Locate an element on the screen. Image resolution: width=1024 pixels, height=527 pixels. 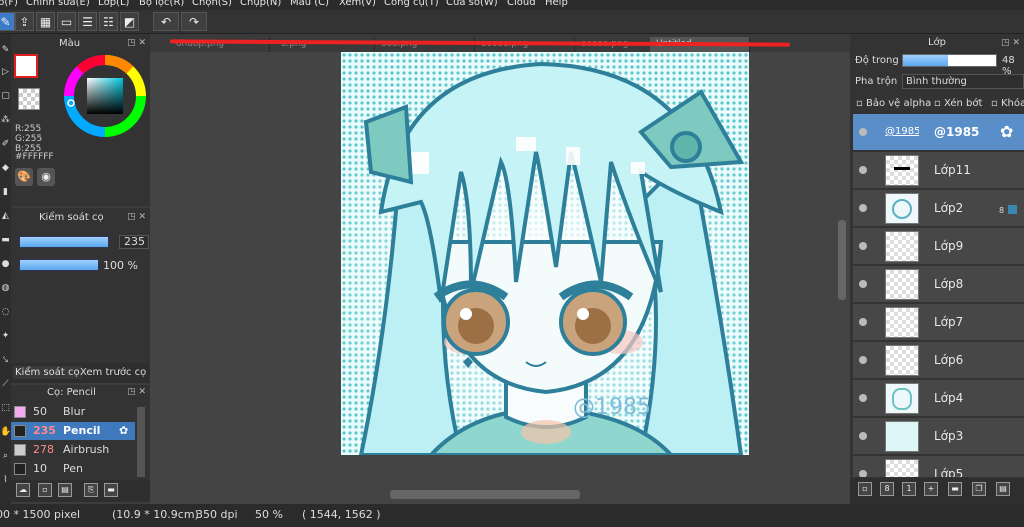
brush-size-slider is located at coordinates (64, 242).